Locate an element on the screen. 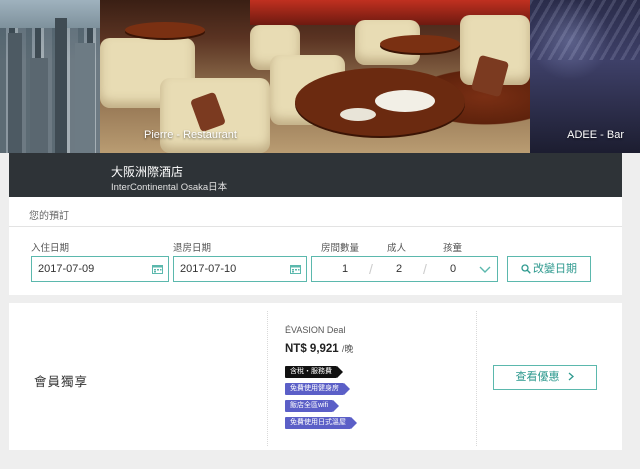 This screenshot has width=640, height=469. booking-title: 您的預訂 is located at coordinates (49, 216).